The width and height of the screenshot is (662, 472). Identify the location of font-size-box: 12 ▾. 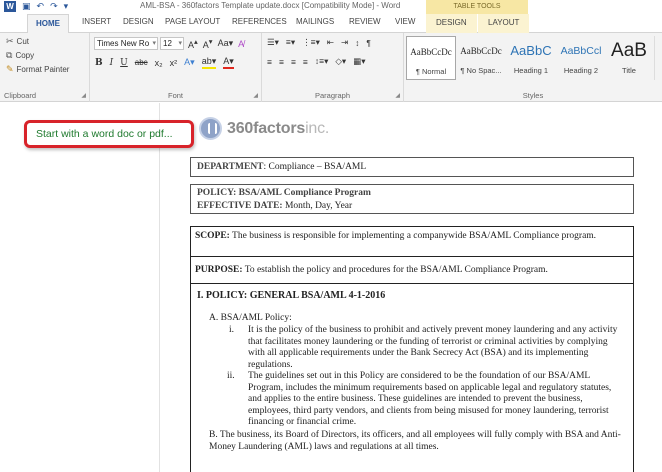
(172, 43).